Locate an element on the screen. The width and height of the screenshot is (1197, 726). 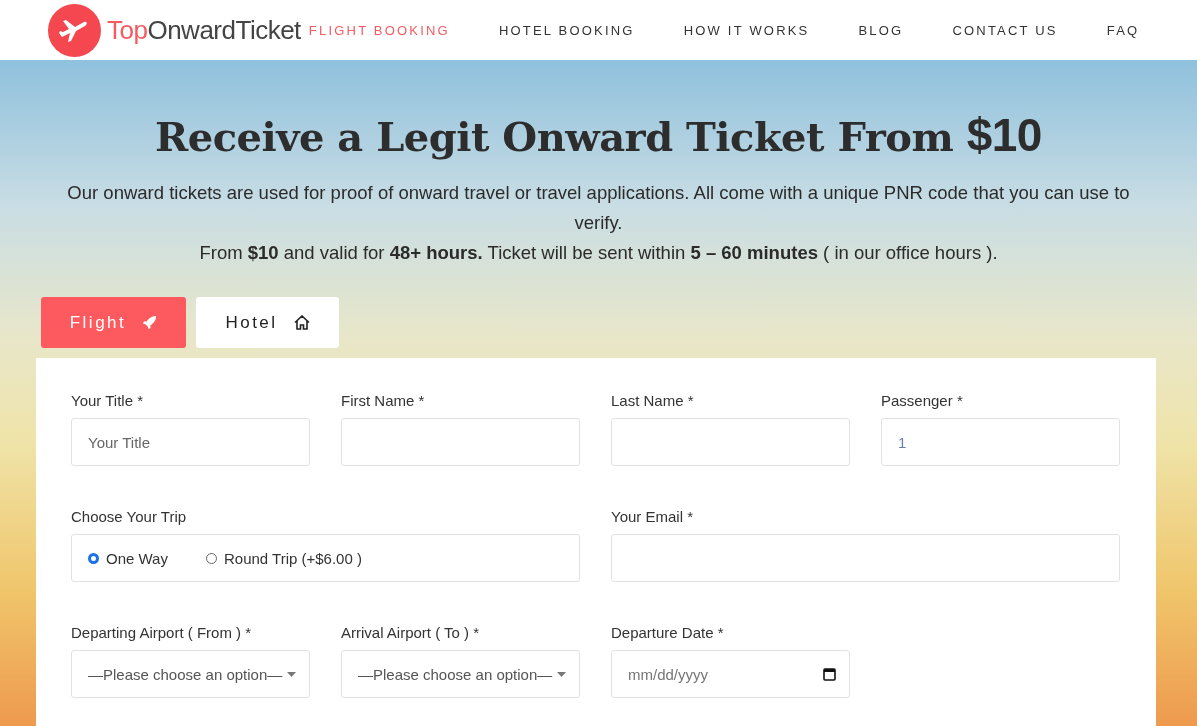
email-field is located at coordinates (865, 558).